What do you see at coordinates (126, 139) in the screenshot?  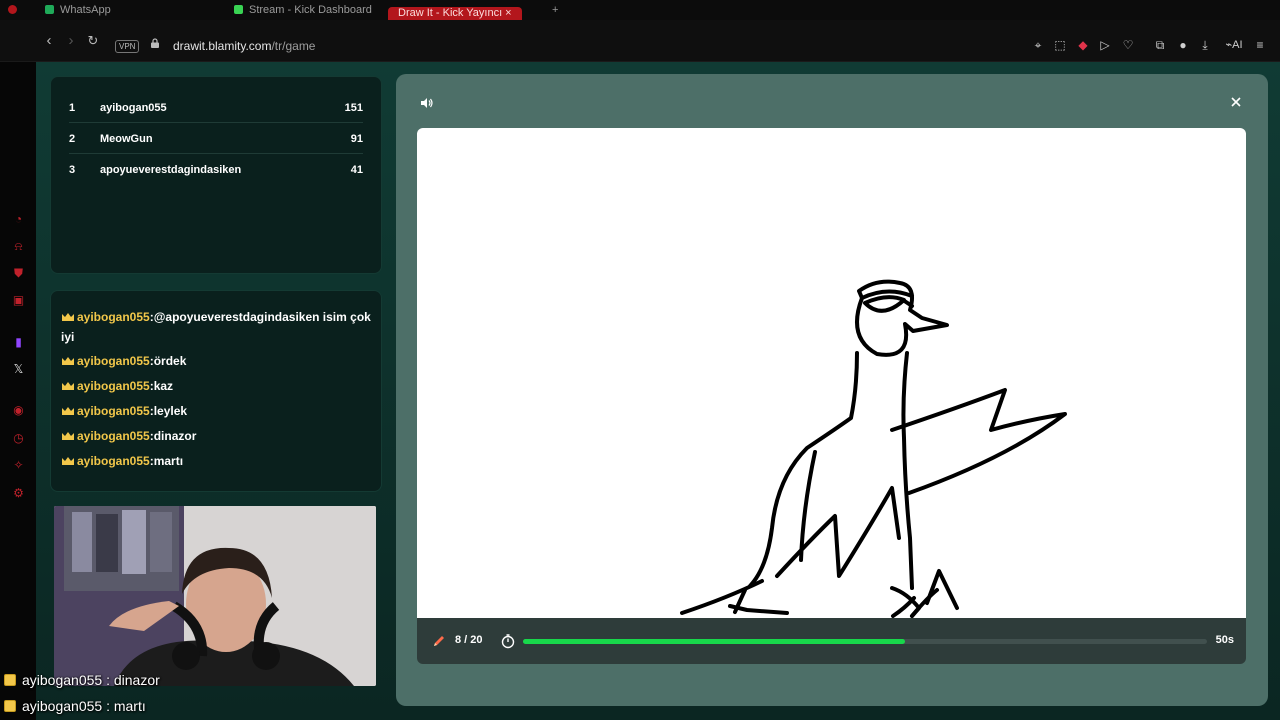 I see `player-name: MeowGun` at bounding box center [126, 139].